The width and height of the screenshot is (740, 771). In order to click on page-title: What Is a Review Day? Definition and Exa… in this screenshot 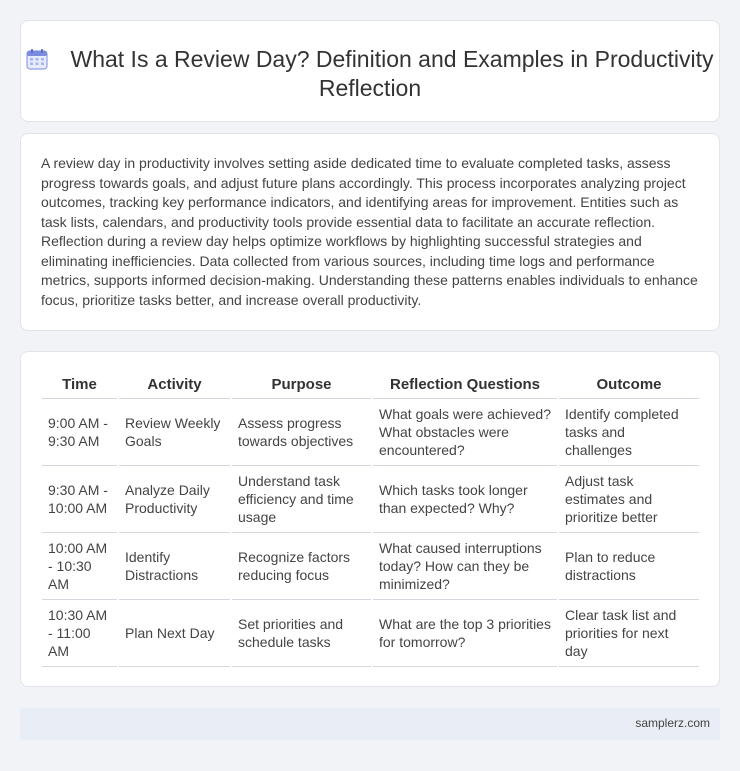, I will do `click(370, 74)`.